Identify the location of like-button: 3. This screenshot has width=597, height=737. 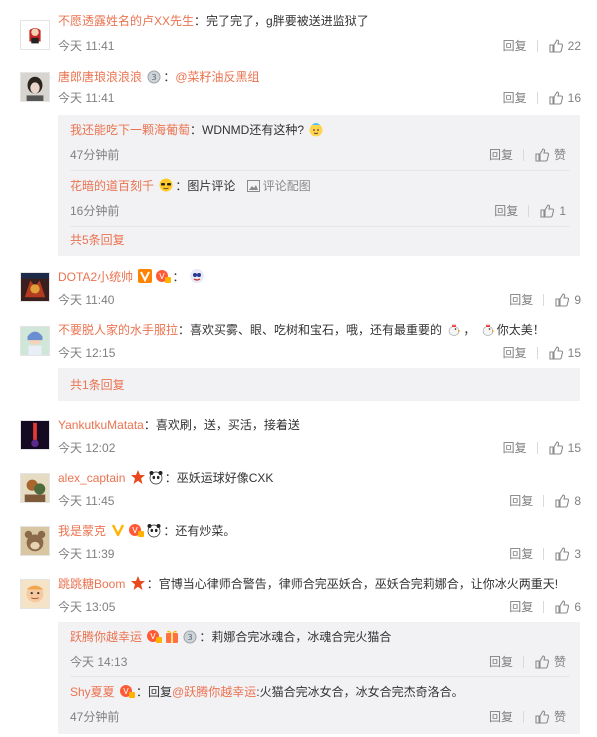
(567, 554).